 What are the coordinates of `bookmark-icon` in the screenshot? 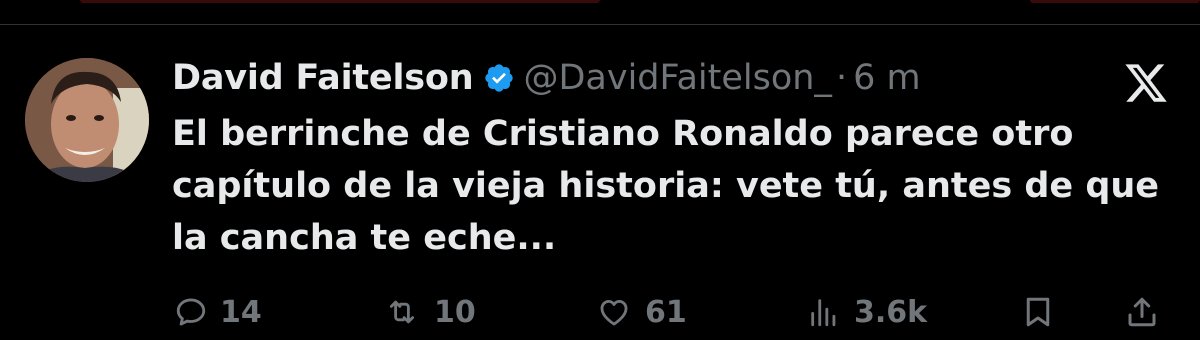 It's located at (1038, 312).